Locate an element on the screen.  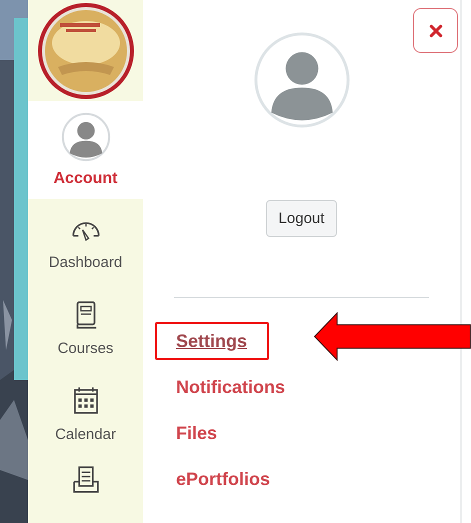
sidebar-item: Account is located at coordinates (85, 150).